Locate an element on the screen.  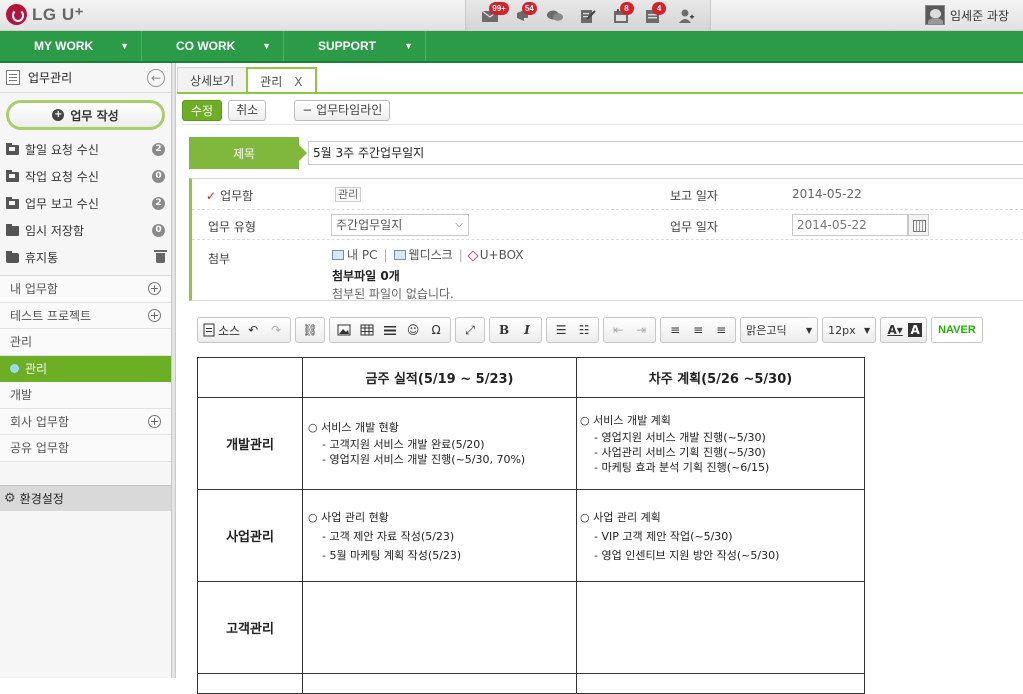
horizontal-rule-icon is located at coordinates (390, 330).